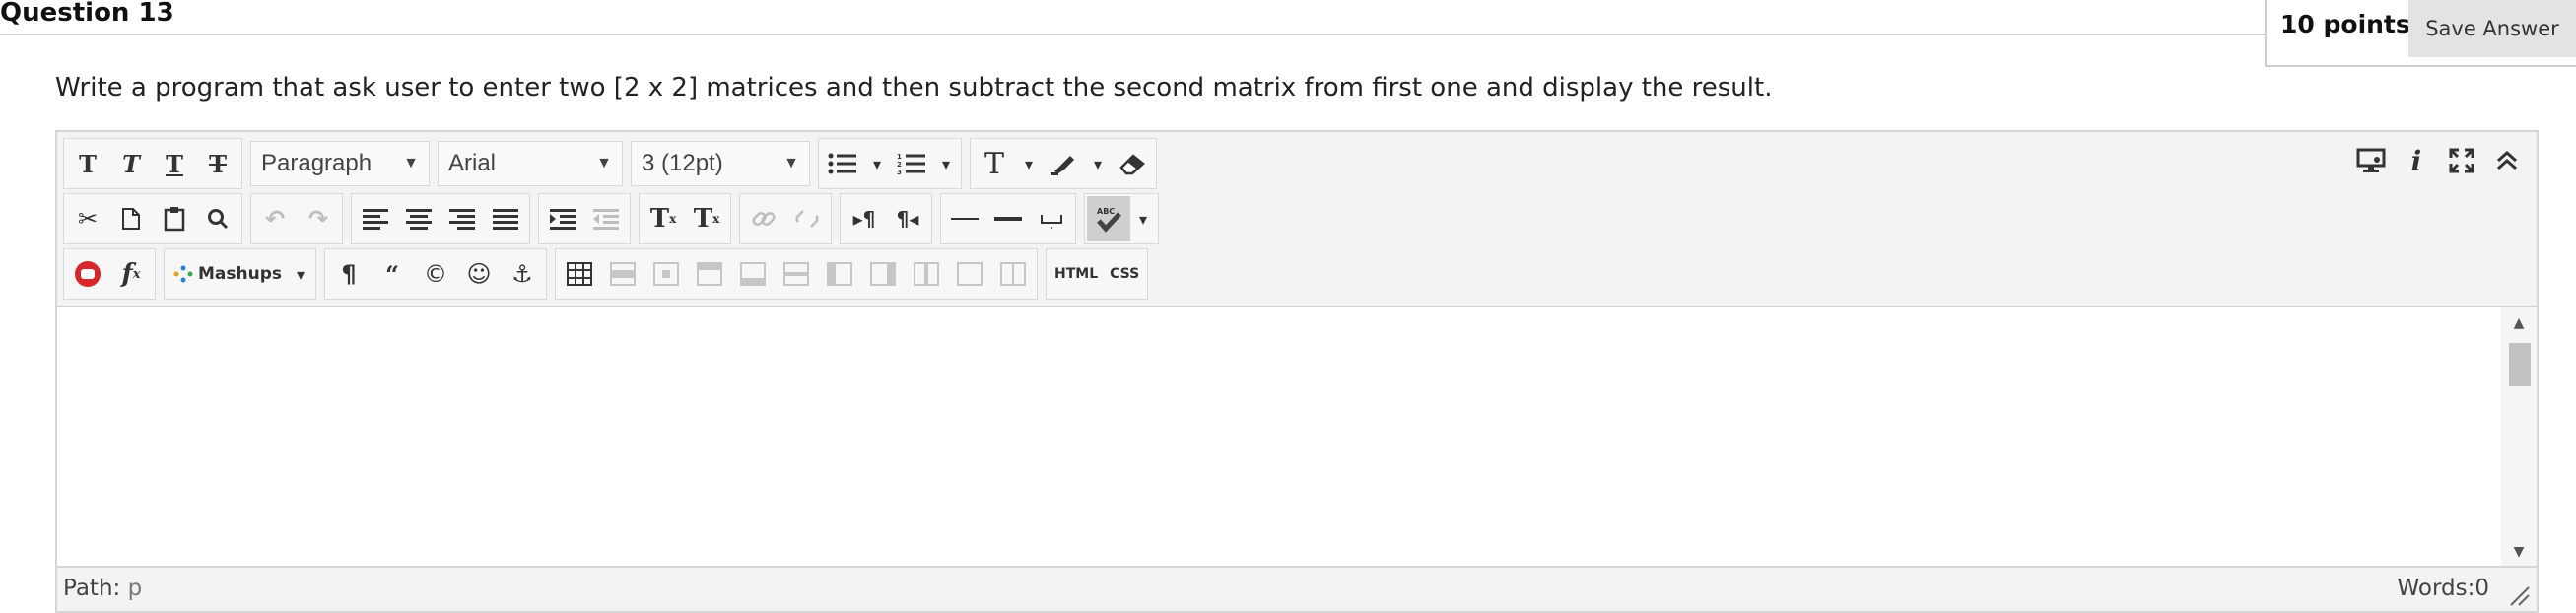 This screenshot has width=2576, height=613. Describe the element at coordinates (2519, 437) in the screenshot. I see `editor-scrollbar: ▲ ▼` at that location.